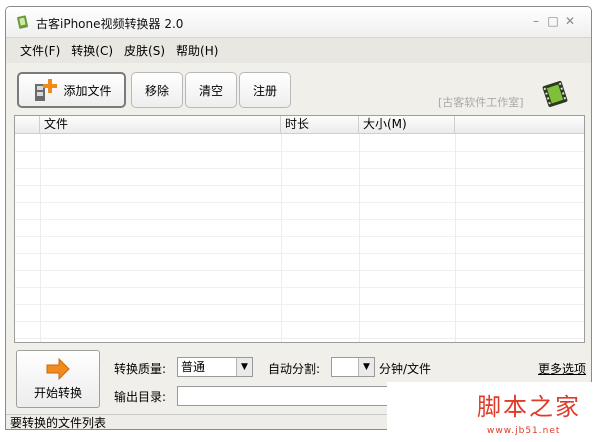  Describe the element at coordinates (320, 125) in the screenshot. I see `column-header-duration: 时长` at that location.